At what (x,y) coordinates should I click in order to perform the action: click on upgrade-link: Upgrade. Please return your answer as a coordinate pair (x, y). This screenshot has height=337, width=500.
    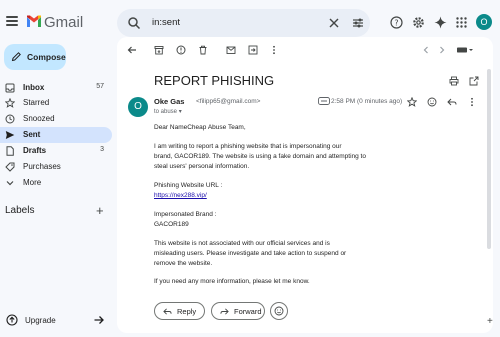
    Looking at the image, I should click on (40, 320).